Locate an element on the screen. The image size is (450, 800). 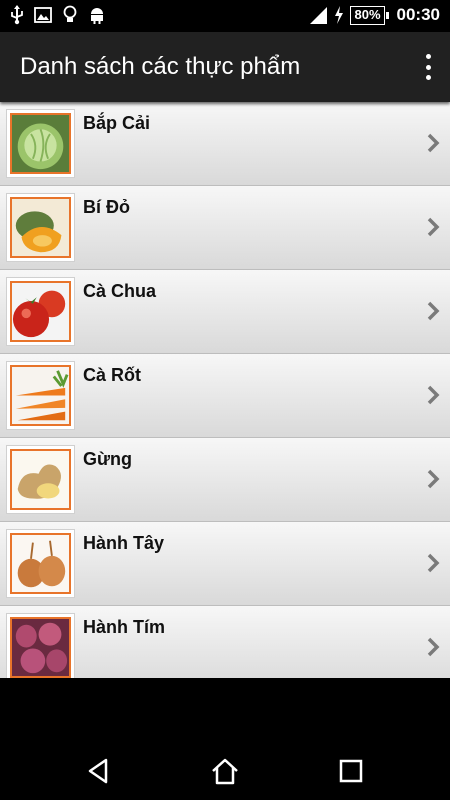
more-vert-icon is located at coordinates (428, 67).